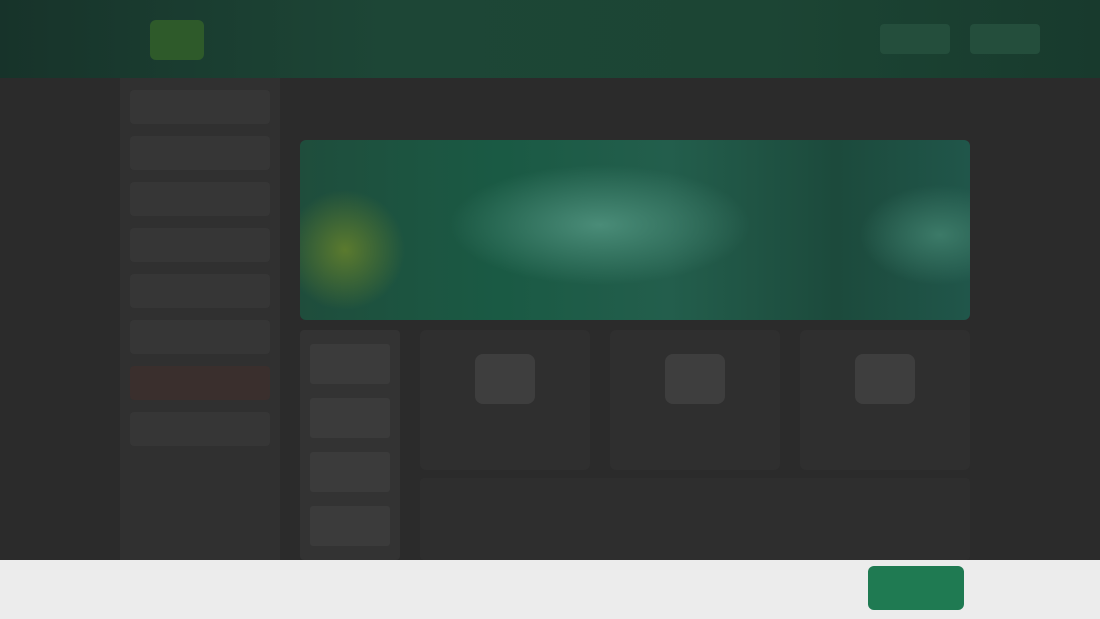 Image resolution: width=1100 pixels, height=619 pixels. I want to click on card-row, so click(695, 400).